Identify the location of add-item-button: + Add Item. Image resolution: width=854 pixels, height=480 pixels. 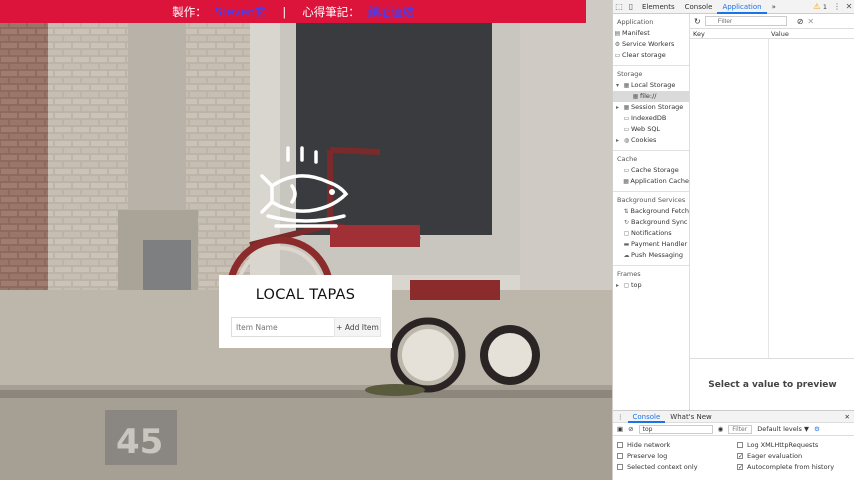
(357, 327).